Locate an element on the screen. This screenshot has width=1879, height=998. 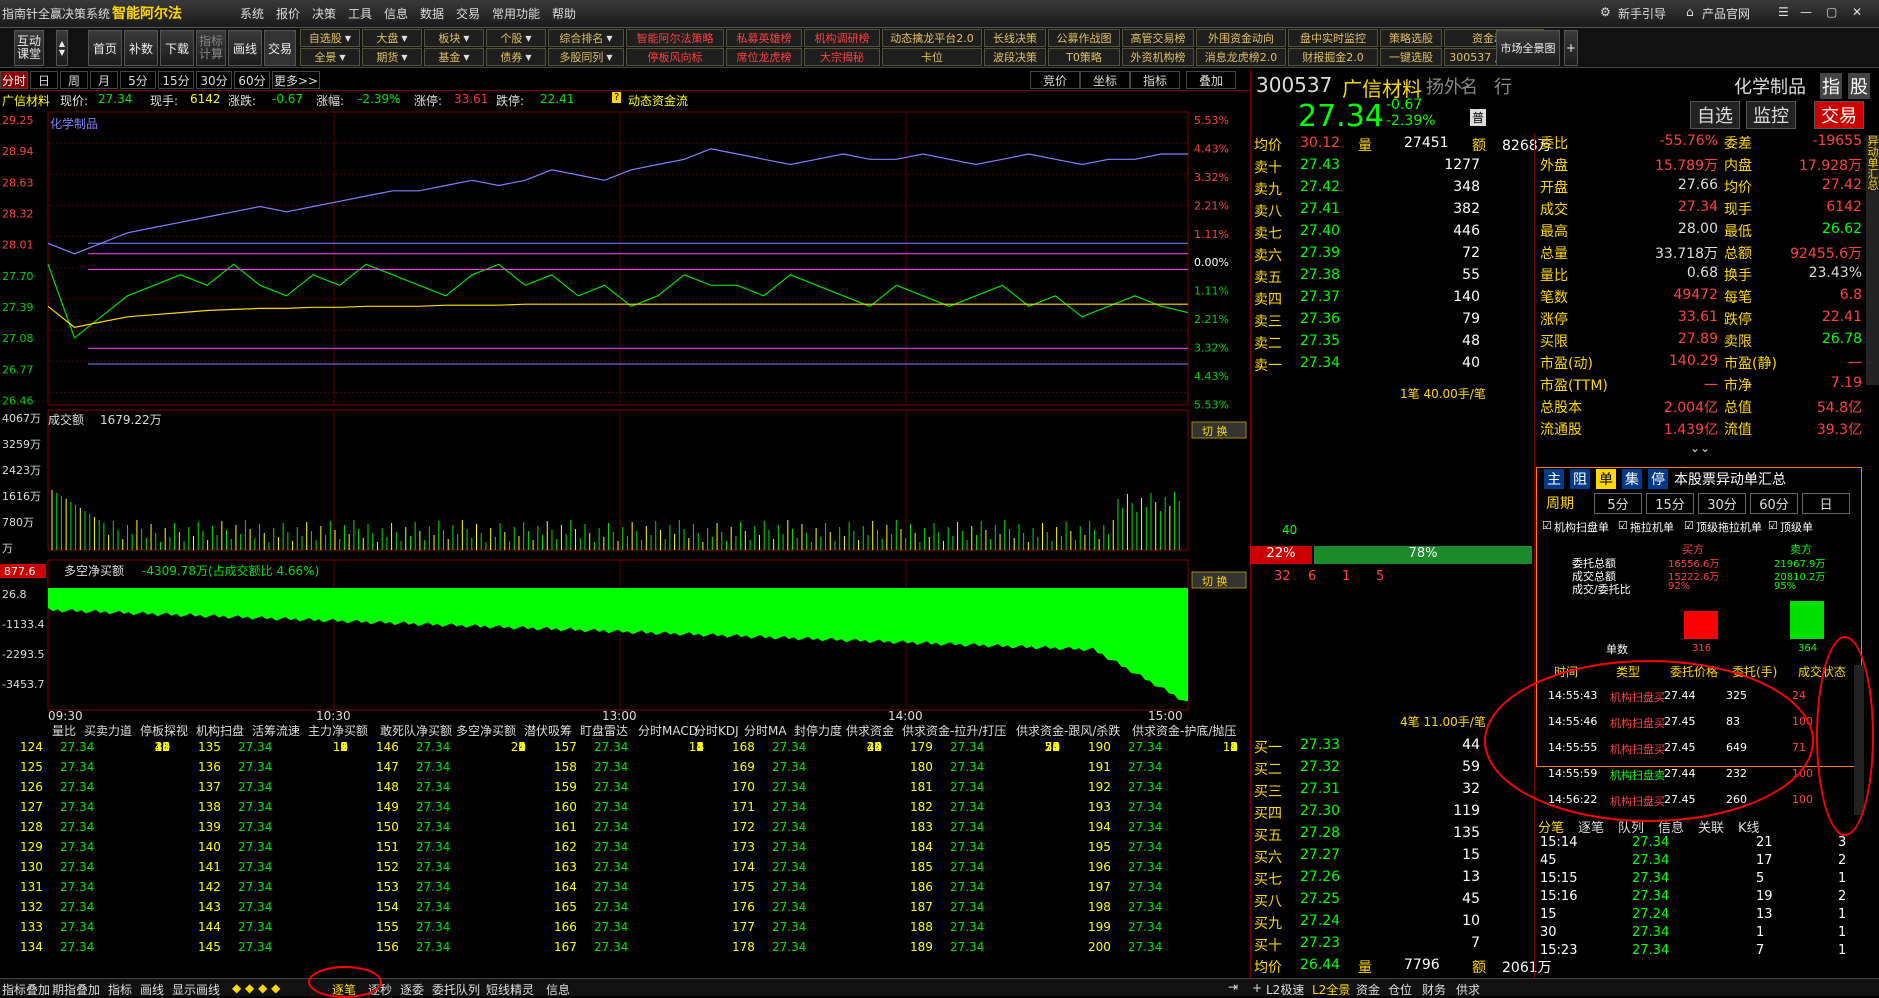
sell-price: 27.36 is located at coordinates (1320, 319).